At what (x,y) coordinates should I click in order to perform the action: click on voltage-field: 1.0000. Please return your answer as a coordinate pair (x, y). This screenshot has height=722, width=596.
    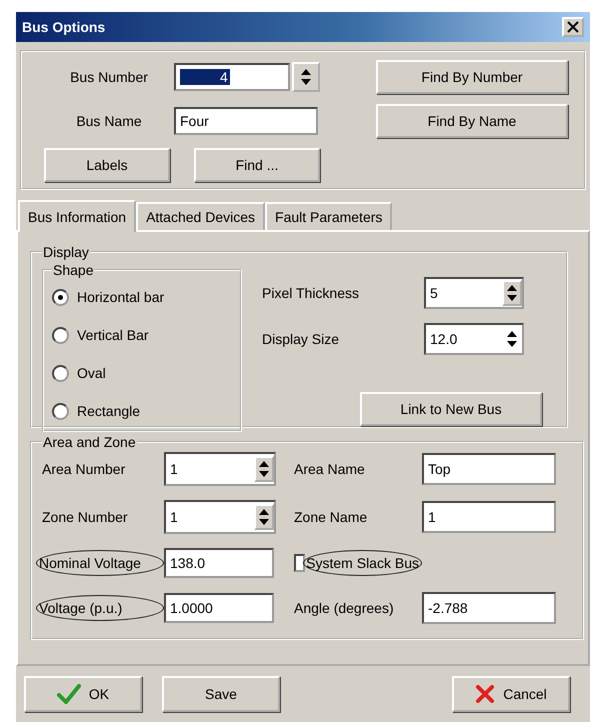
    Looking at the image, I should click on (219, 608).